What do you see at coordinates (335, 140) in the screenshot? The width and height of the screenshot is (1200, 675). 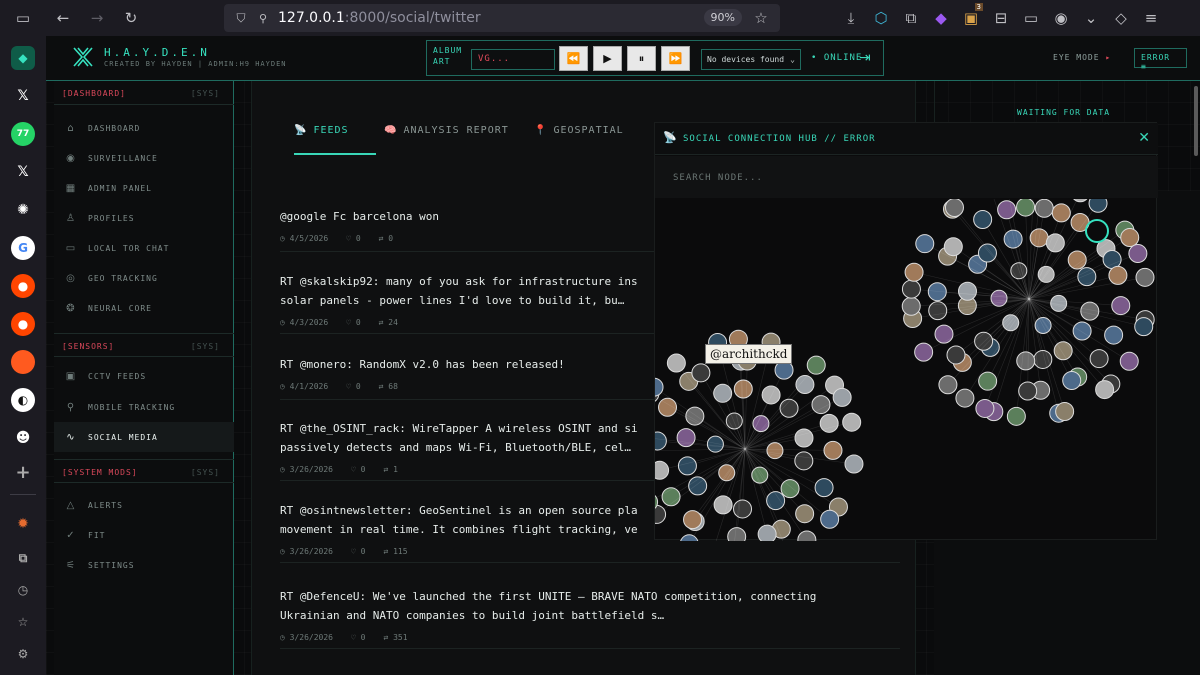 I see `tab-feeds: 📡 FEEDS` at bounding box center [335, 140].